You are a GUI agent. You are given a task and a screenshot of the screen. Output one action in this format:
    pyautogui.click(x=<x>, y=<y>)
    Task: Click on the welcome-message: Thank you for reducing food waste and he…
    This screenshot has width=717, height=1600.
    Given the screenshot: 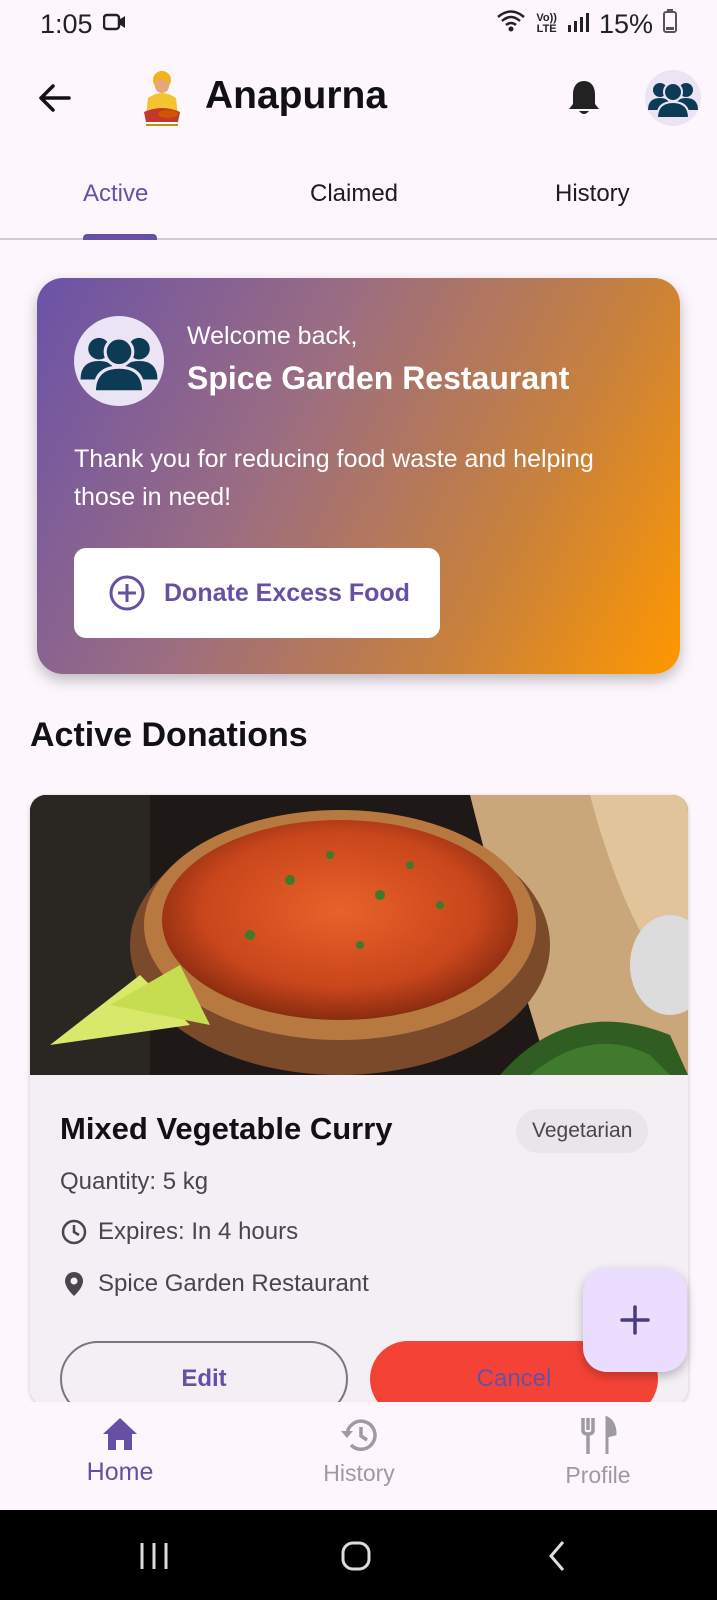 What is the action you would take?
    pyautogui.click(x=334, y=478)
    